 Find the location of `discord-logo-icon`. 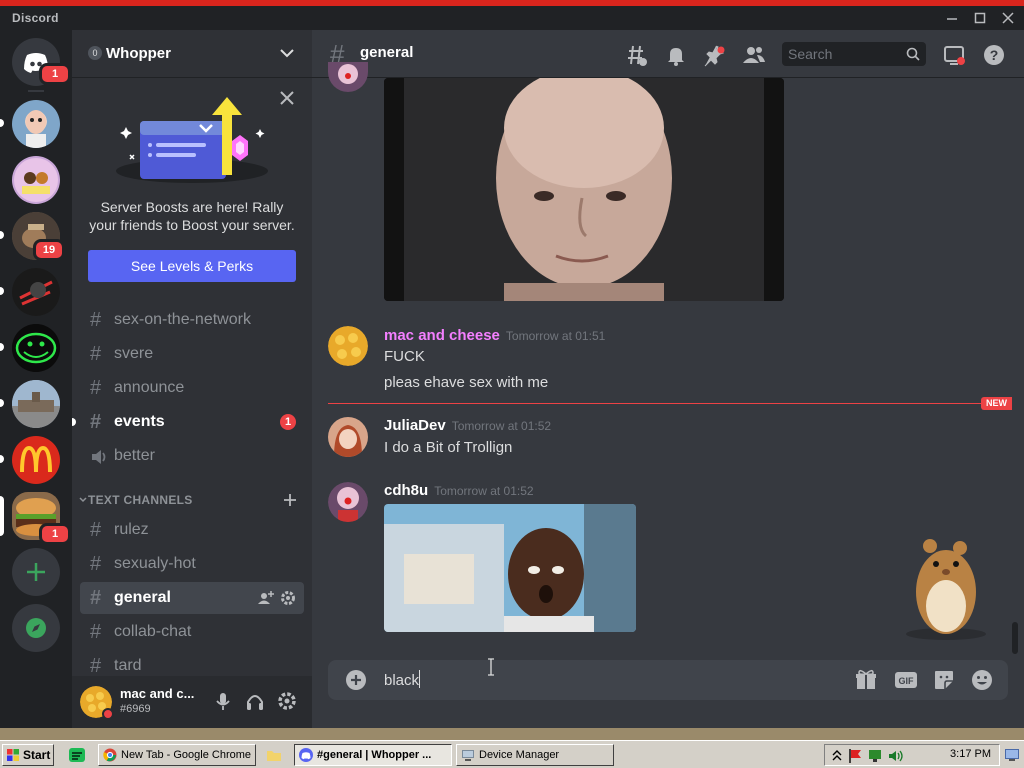

discord-logo-icon is located at coordinates (306, 755).